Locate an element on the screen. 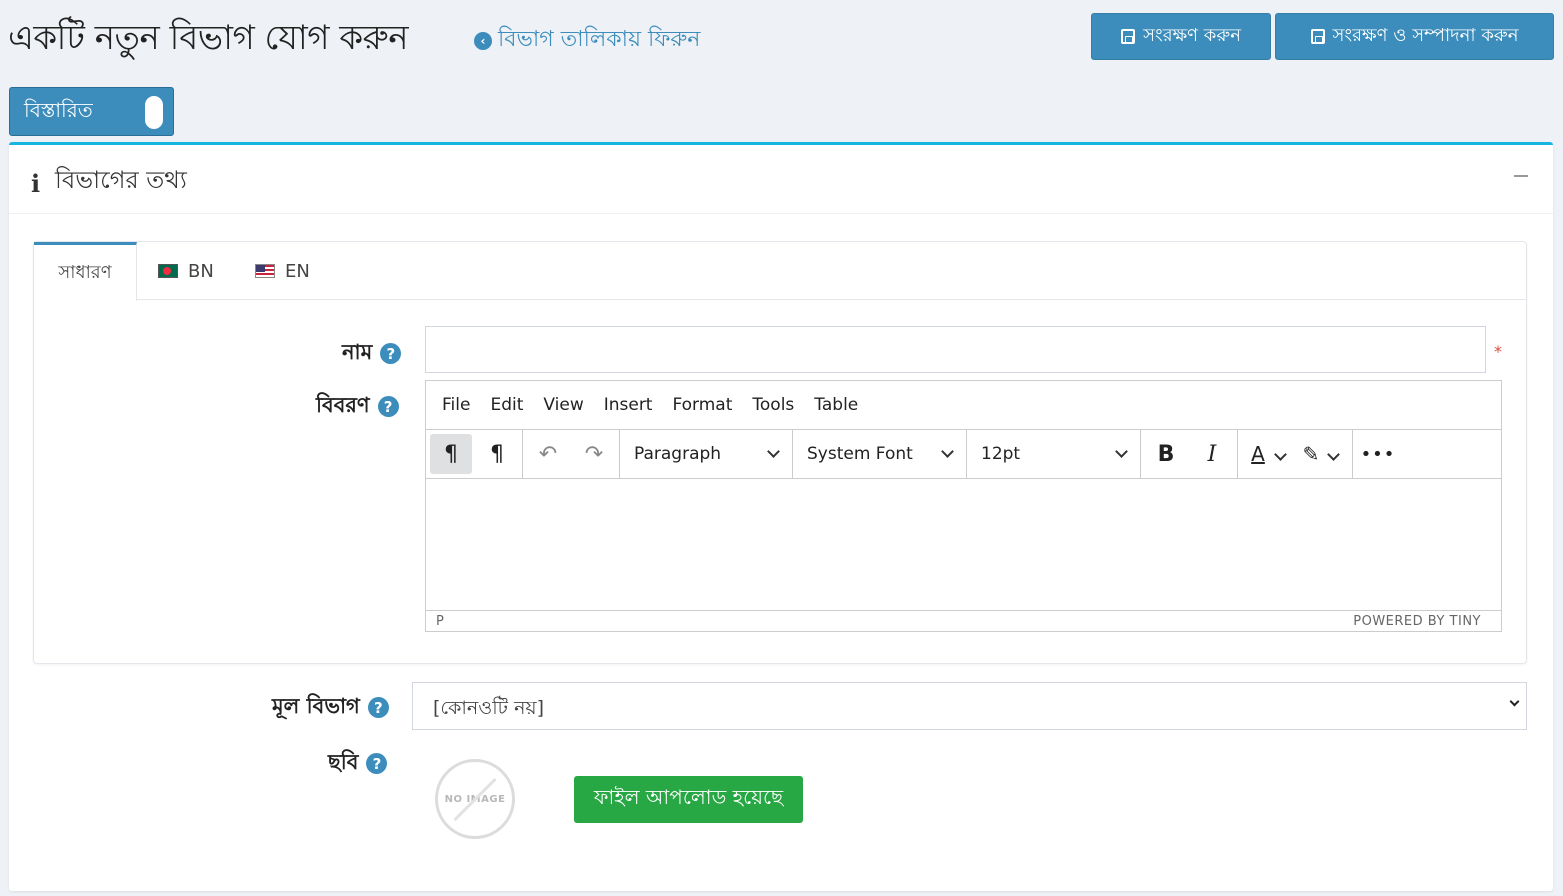 This screenshot has height=896, width=1563. toggle-label: বিস্তারিত is located at coordinates (58, 110).